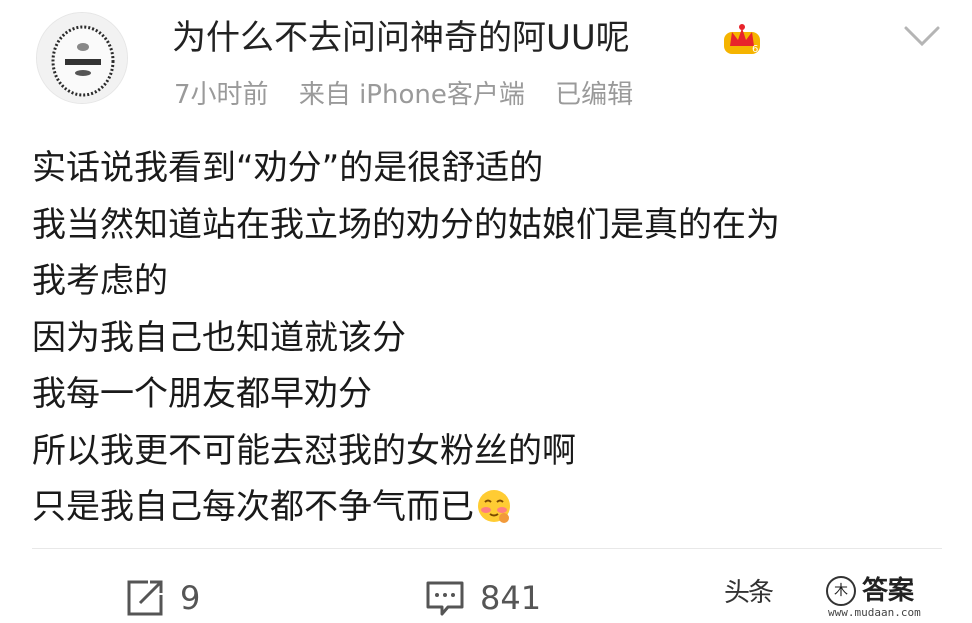 This screenshot has width=972, height=623. What do you see at coordinates (219, 337) in the screenshot?
I see `body-line: 因为我自己也知道就该分` at bounding box center [219, 337].